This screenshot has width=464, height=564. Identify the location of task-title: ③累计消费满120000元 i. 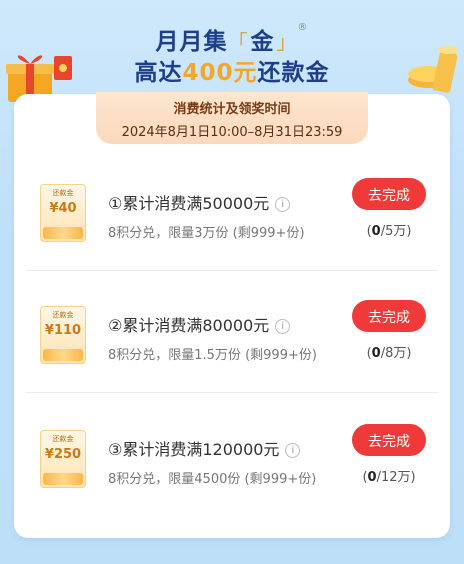
(204, 448).